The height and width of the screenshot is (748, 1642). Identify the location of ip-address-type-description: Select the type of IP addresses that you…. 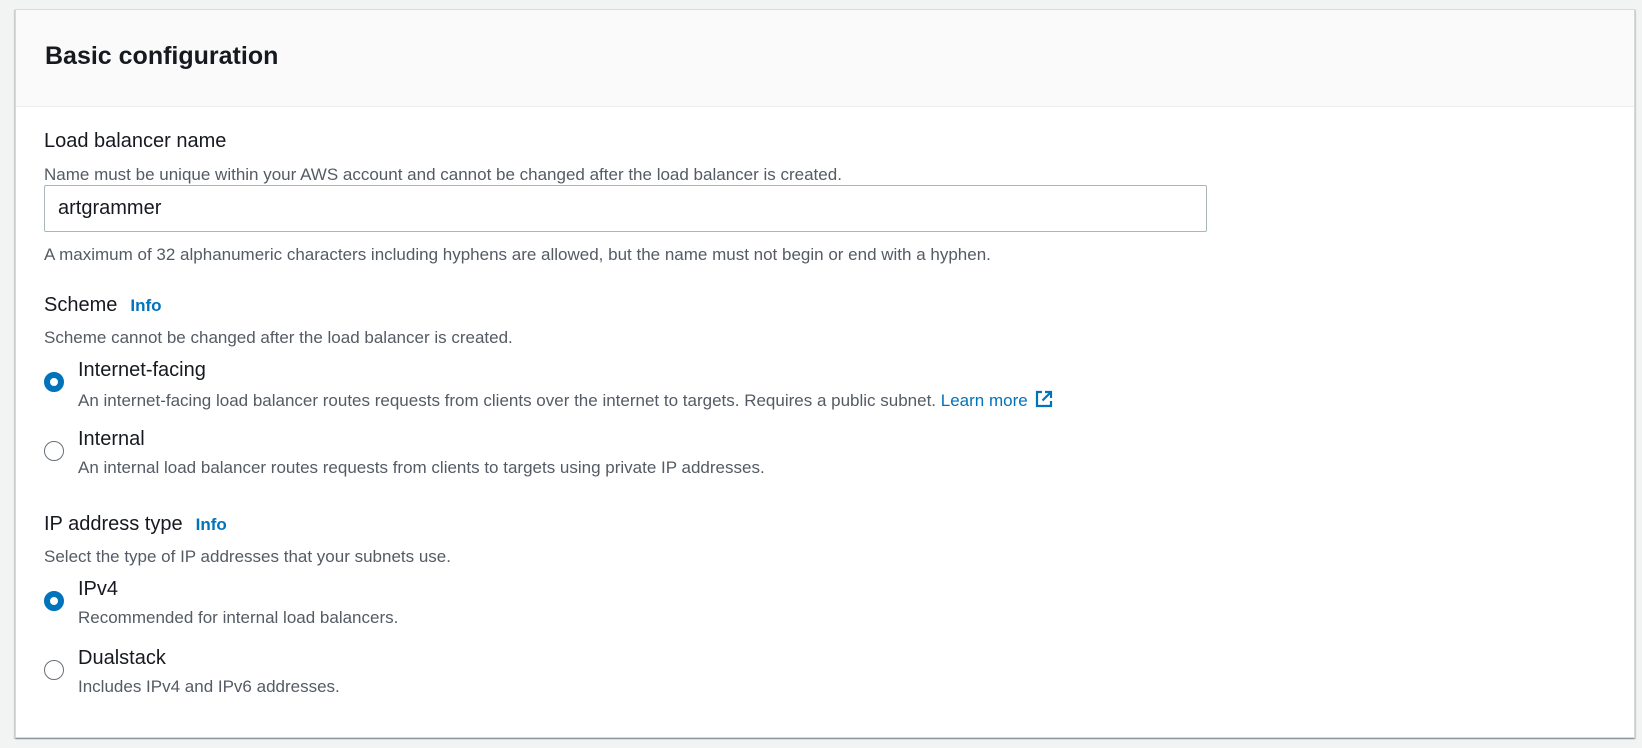
(247, 556).